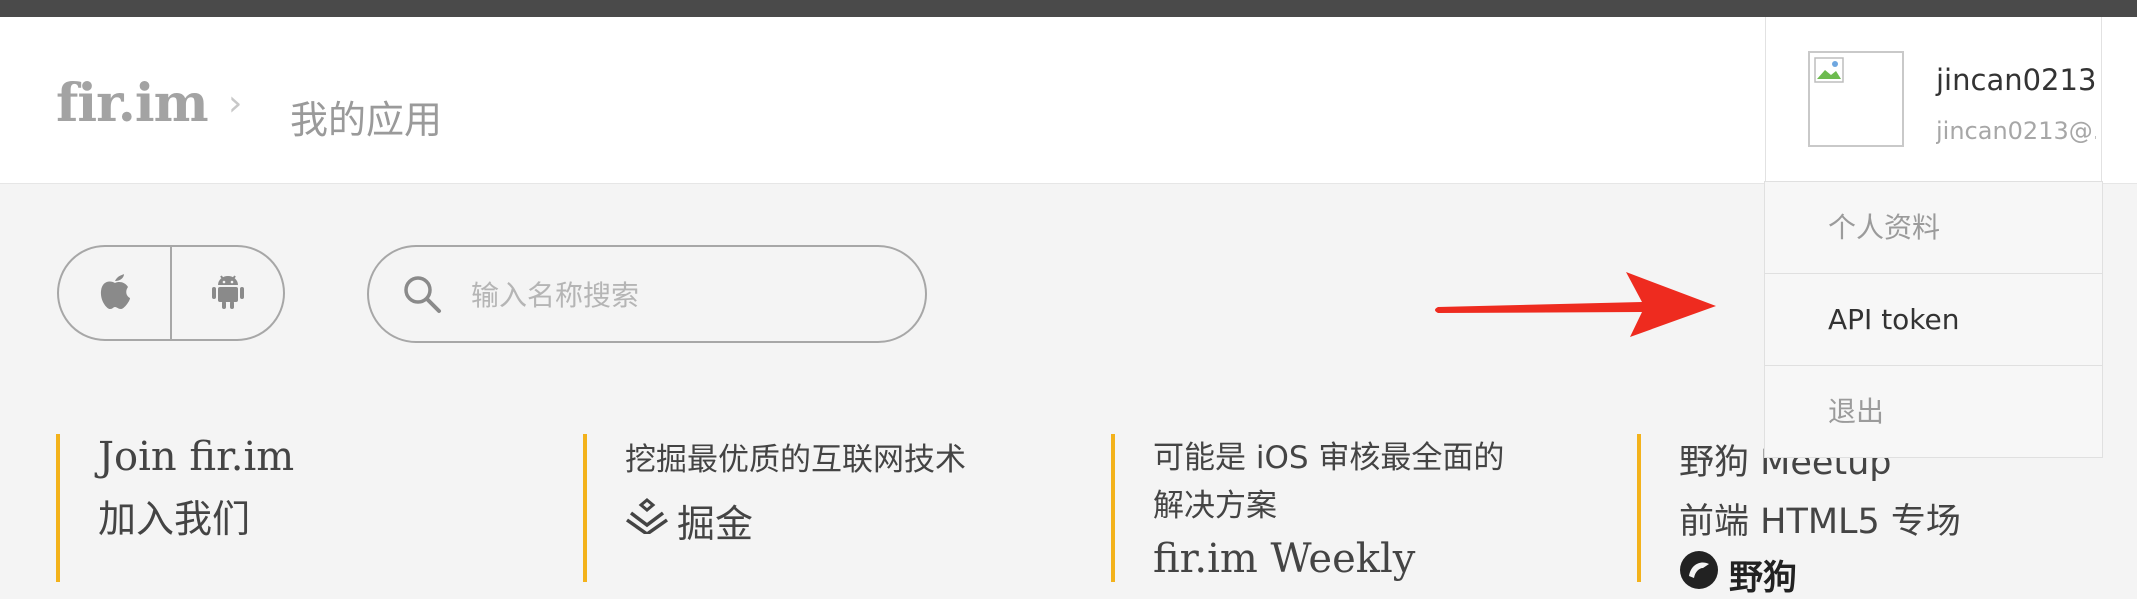 The width and height of the screenshot is (2137, 599). Describe the element at coordinates (1820, 574) in the screenshot. I see `wilddog-brand: 野狗` at that location.